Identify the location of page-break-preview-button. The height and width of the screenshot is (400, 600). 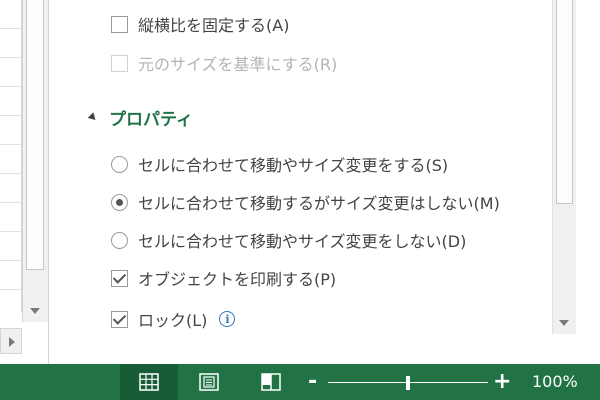
(271, 382).